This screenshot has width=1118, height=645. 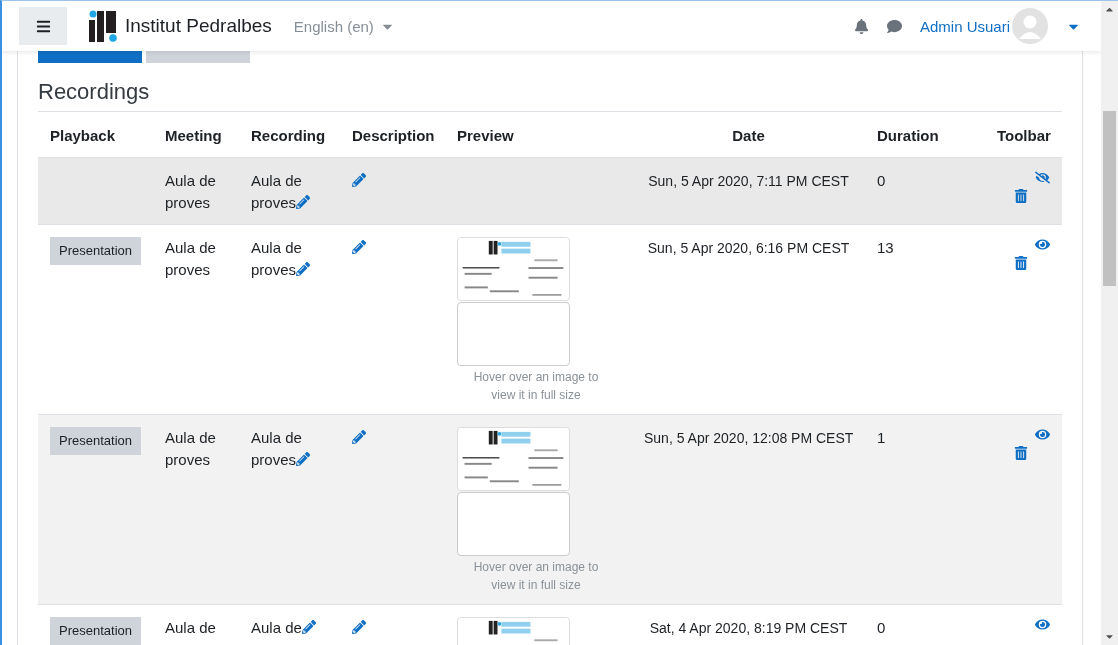 What do you see at coordinates (964, 26) in the screenshot?
I see `user-name: Admin Usuari` at bounding box center [964, 26].